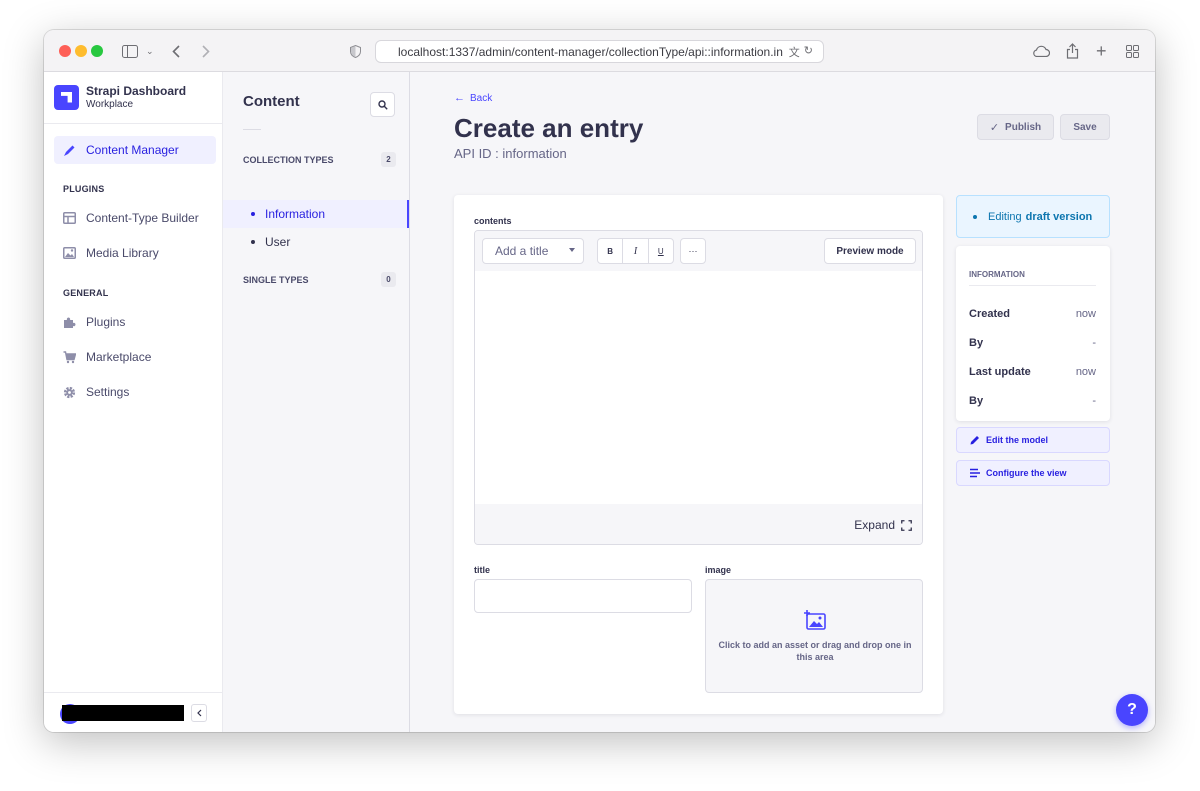 The width and height of the screenshot is (1200, 791). Describe the element at coordinates (1132, 710) in the screenshot. I see `help-button: ?` at that location.